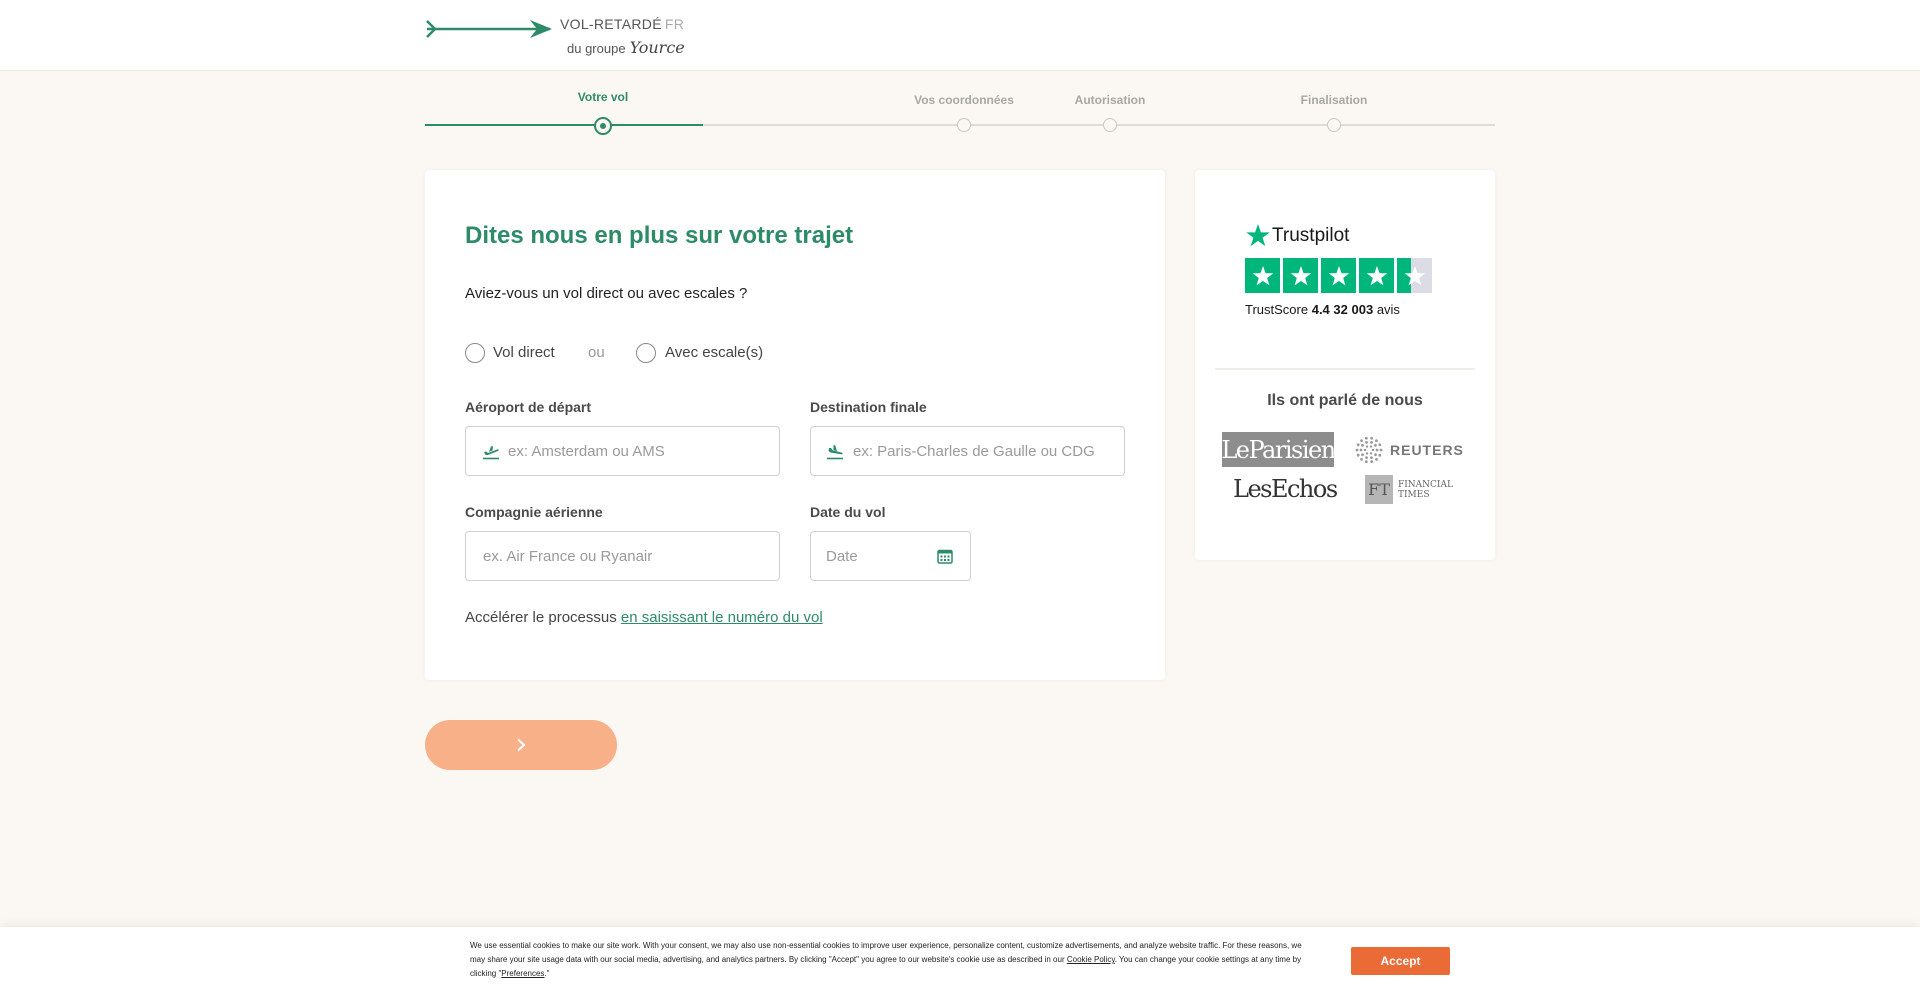 The height and width of the screenshot is (993, 1920). I want to click on airline-label: Compagnie aérienne, so click(534, 512).